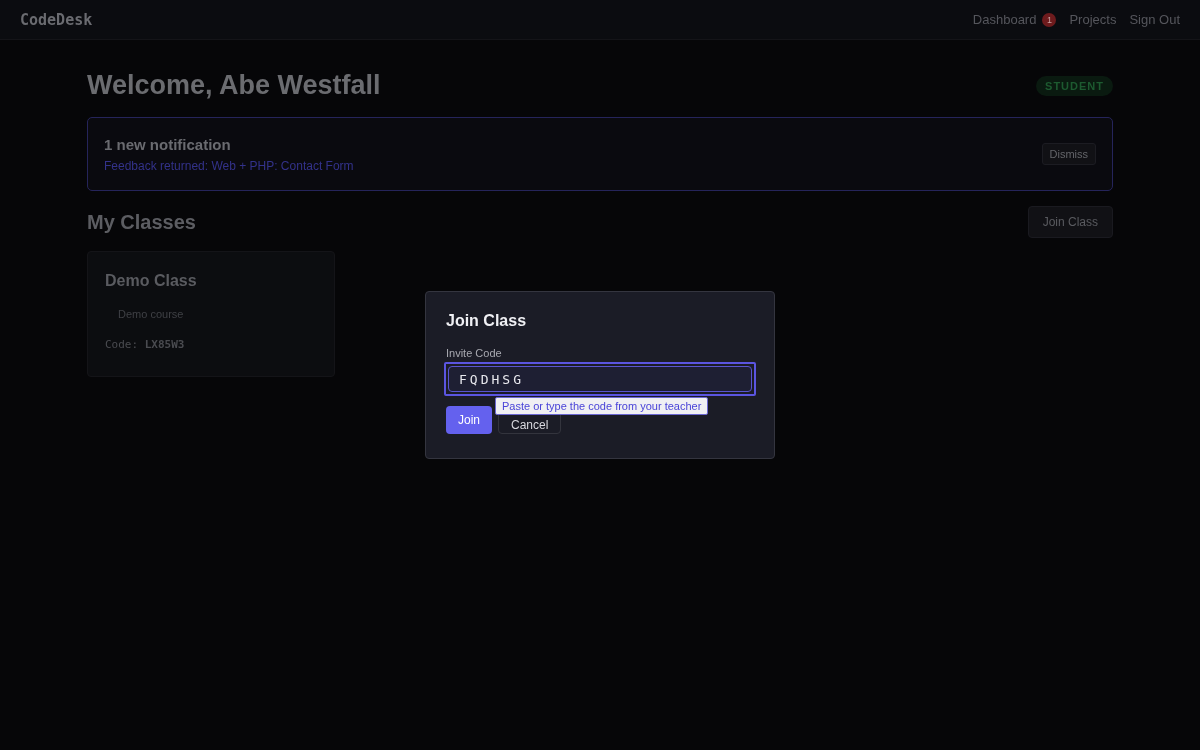  I want to click on role-badge: STUDENT, so click(1074, 85).